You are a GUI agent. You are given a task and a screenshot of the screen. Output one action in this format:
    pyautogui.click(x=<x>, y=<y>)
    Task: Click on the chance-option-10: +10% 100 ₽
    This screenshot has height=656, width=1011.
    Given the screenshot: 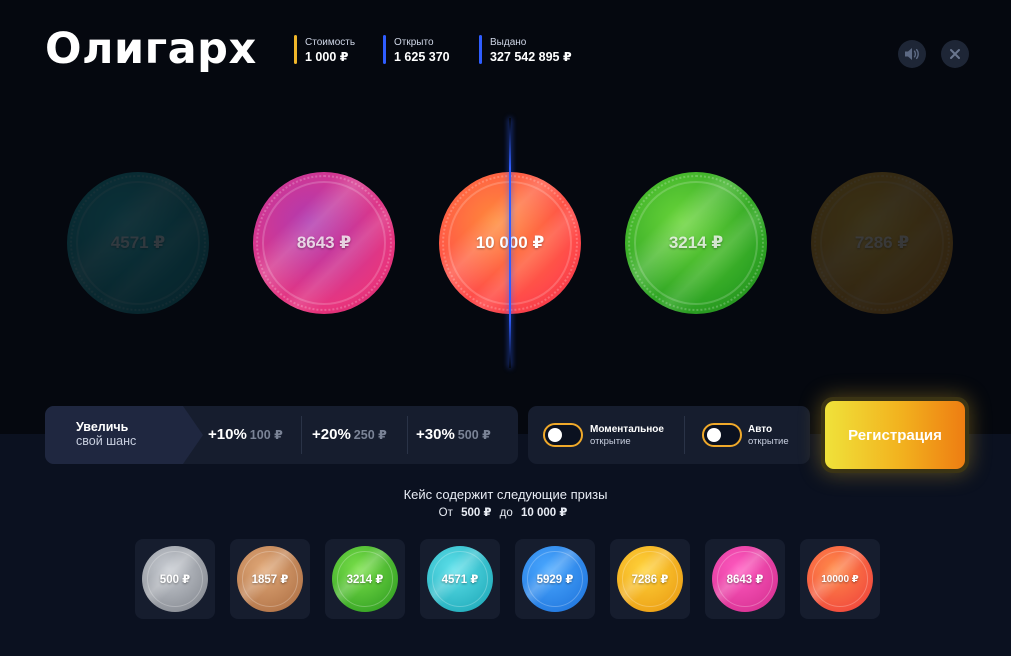 What is the action you would take?
    pyautogui.click(x=245, y=435)
    